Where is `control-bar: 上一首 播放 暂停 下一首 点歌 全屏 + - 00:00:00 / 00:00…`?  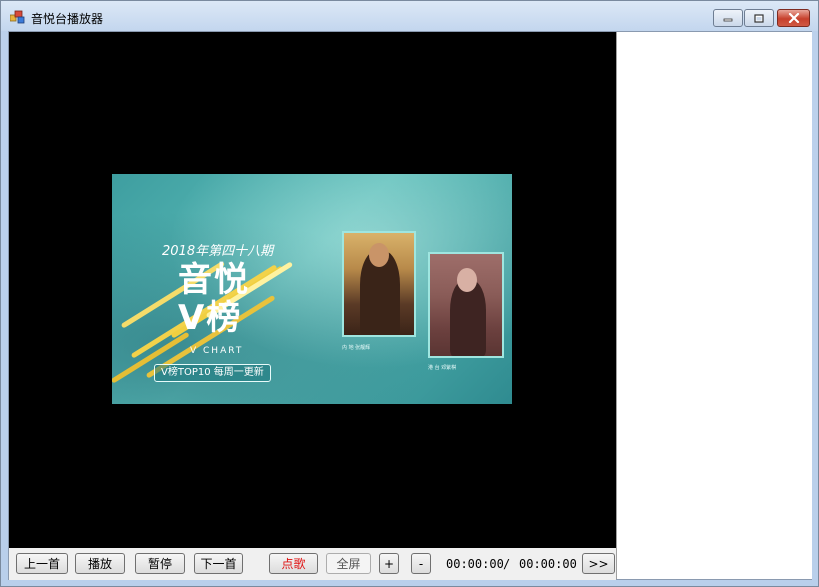 control-bar: 上一首 播放 暂停 下一首 点歌 全屏 + - 00:00:00 / 00:00… is located at coordinates (312, 564).